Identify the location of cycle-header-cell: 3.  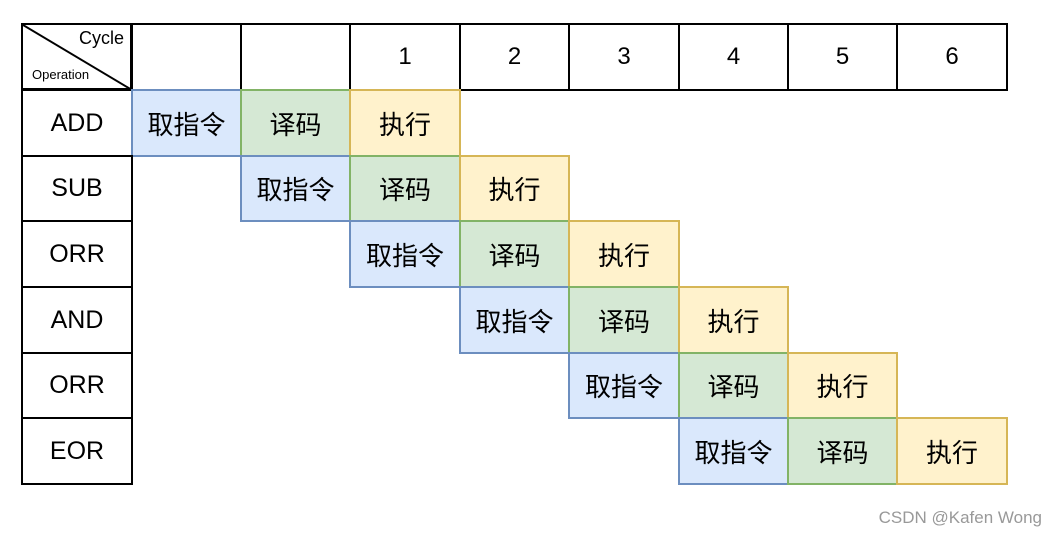
(624, 57).